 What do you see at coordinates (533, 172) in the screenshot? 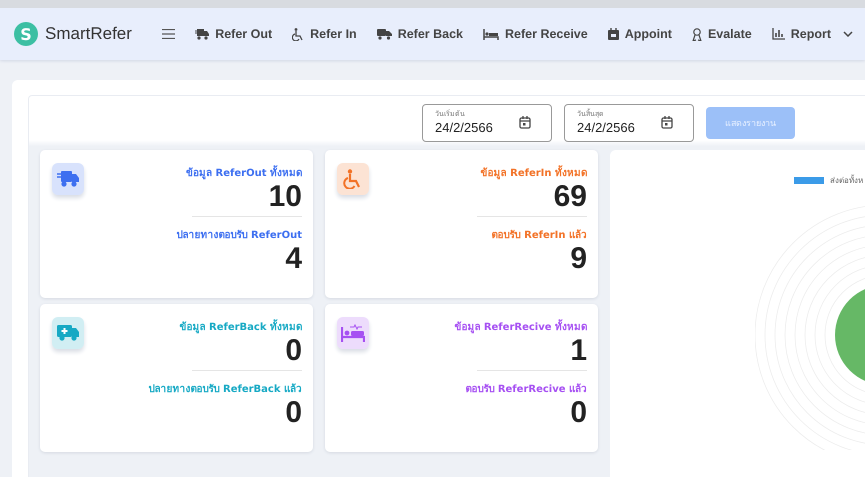
I see `stat-label: ข้อมูล ReferIn ทั้งหมด` at bounding box center [533, 172].